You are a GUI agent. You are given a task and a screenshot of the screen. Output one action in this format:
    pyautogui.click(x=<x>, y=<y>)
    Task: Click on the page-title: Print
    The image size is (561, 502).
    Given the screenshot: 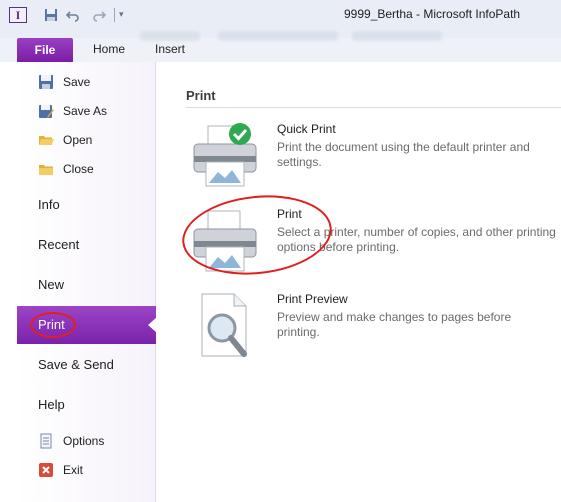 What is the action you would take?
    pyautogui.click(x=201, y=95)
    